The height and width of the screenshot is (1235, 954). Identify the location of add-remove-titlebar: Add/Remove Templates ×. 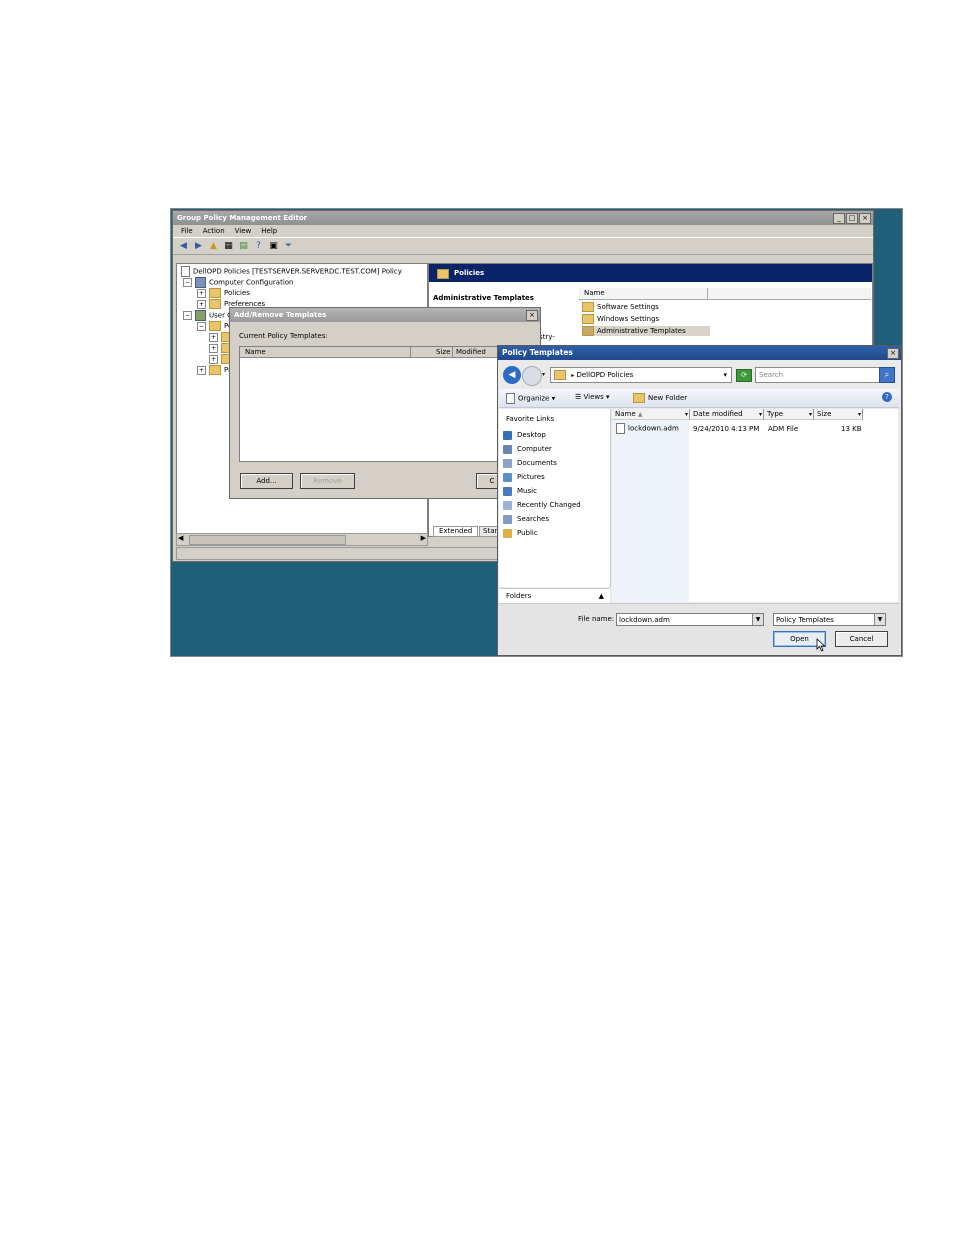
(385, 315).